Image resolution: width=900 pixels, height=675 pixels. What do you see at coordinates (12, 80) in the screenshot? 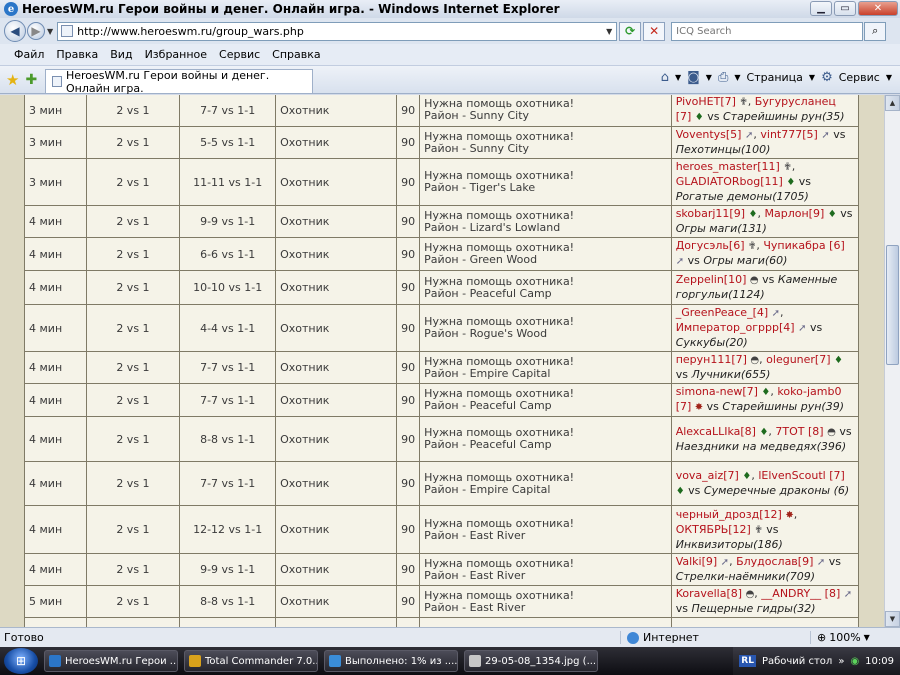
I see `favorites-star-icon: ★` at bounding box center [12, 80].